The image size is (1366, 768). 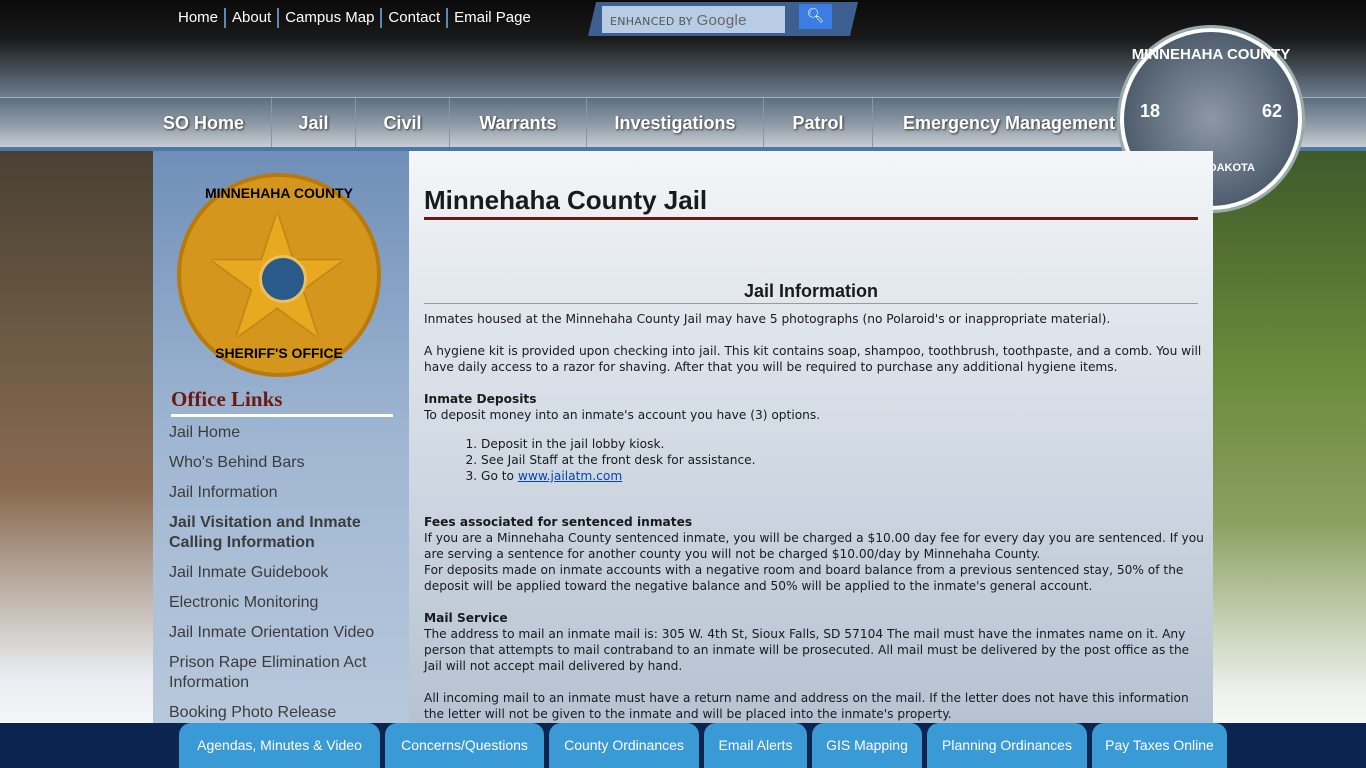 I want to click on footer-link-gis-mapping: GIS Mapping, so click(x=867, y=745).